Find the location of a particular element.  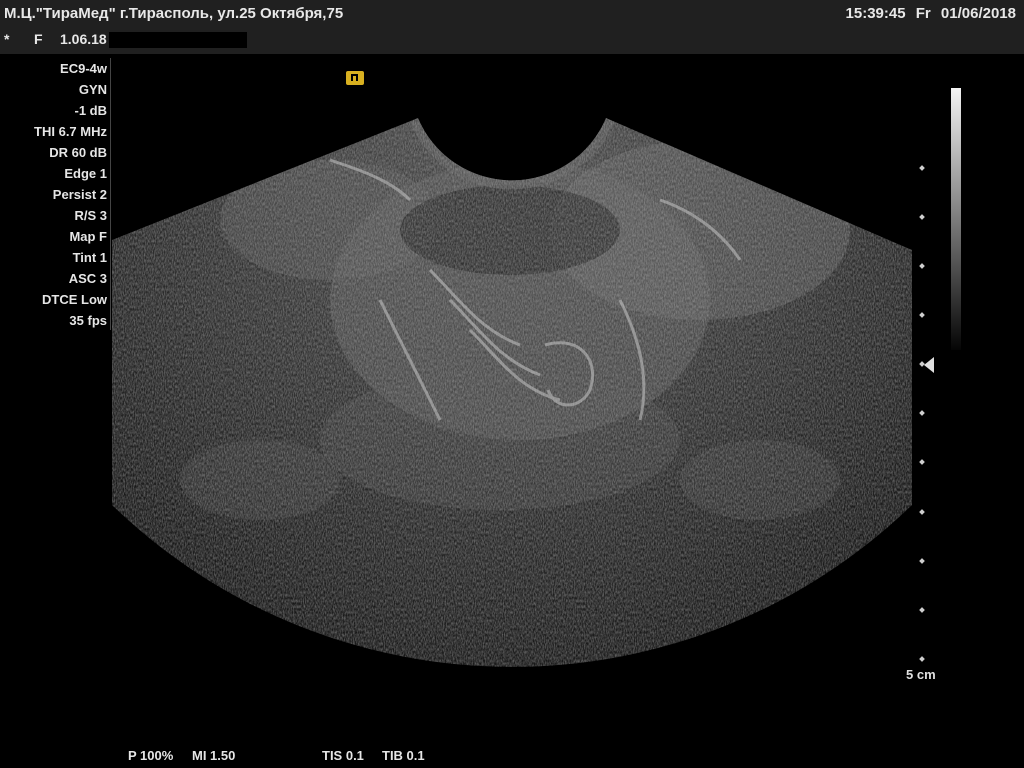

param-asc: ASC 3 is located at coordinates (87, 278).